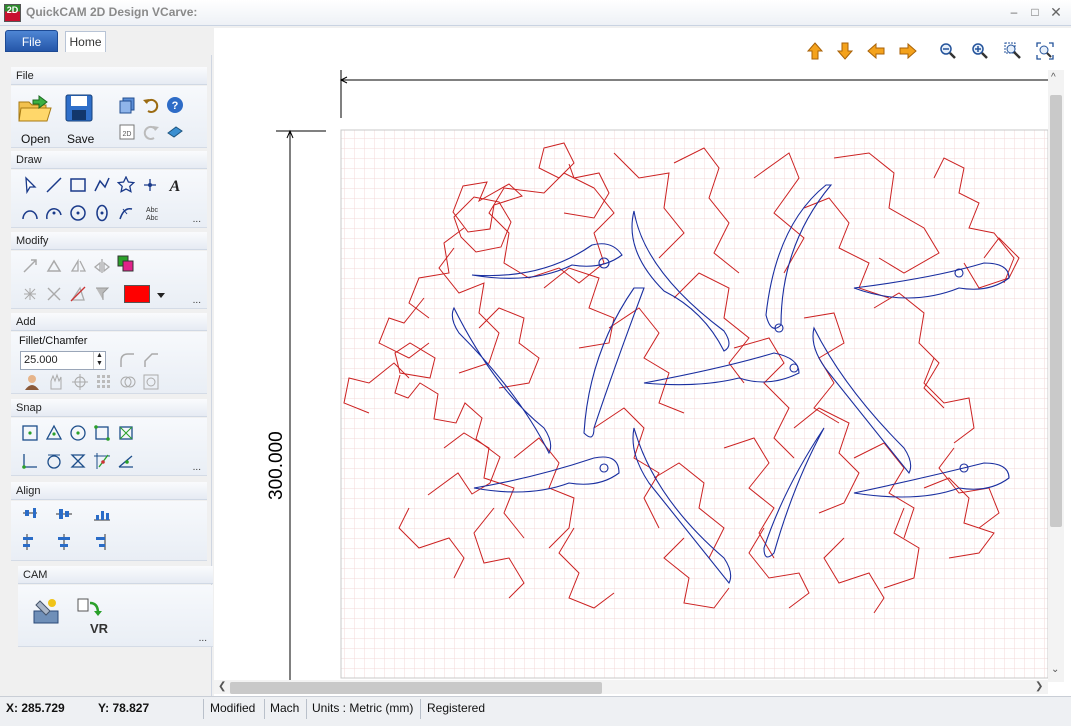 The image size is (1071, 726). I want to click on chamfer-icon, so click(151, 360).